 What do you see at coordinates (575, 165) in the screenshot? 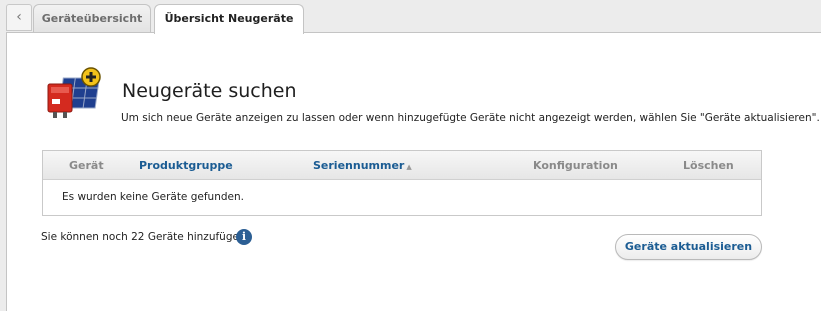
I see `column-header-konfiguration: Konfiguration` at bounding box center [575, 165].